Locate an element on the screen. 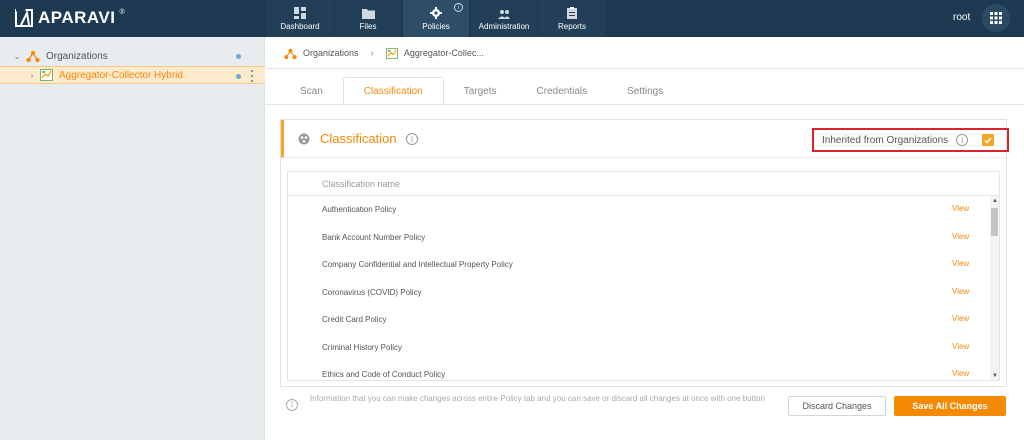 This screenshot has width=1024, height=440. column-header-classification-name: Classification name is located at coordinates (643, 184).